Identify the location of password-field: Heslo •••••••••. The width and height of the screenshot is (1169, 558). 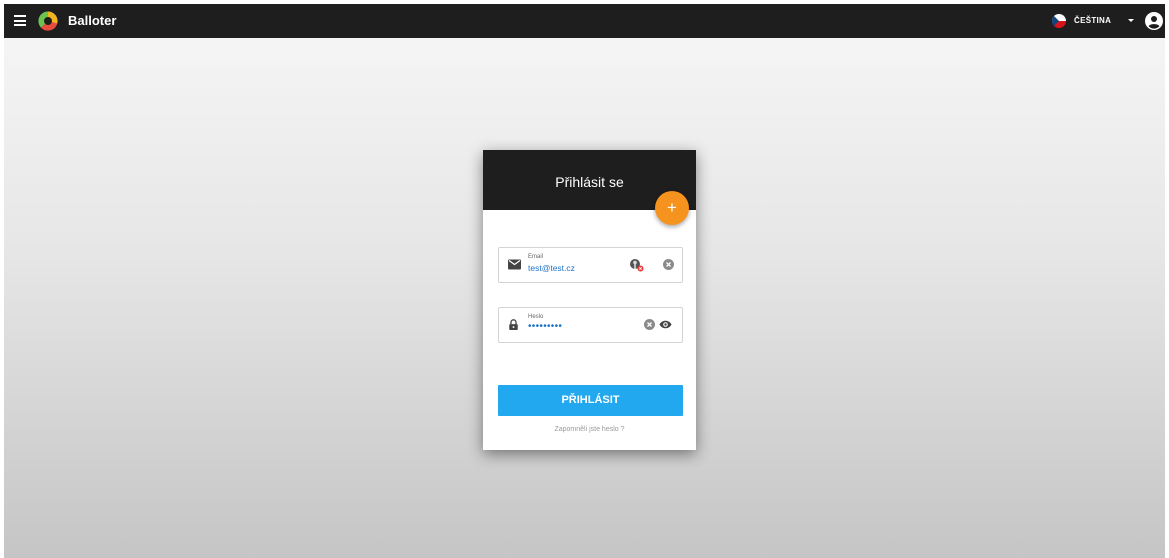
(590, 325).